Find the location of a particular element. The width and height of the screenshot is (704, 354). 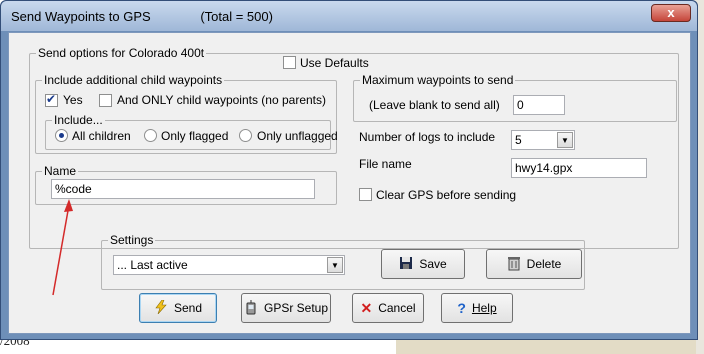

close-button: x is located at coordinates (671, 13).